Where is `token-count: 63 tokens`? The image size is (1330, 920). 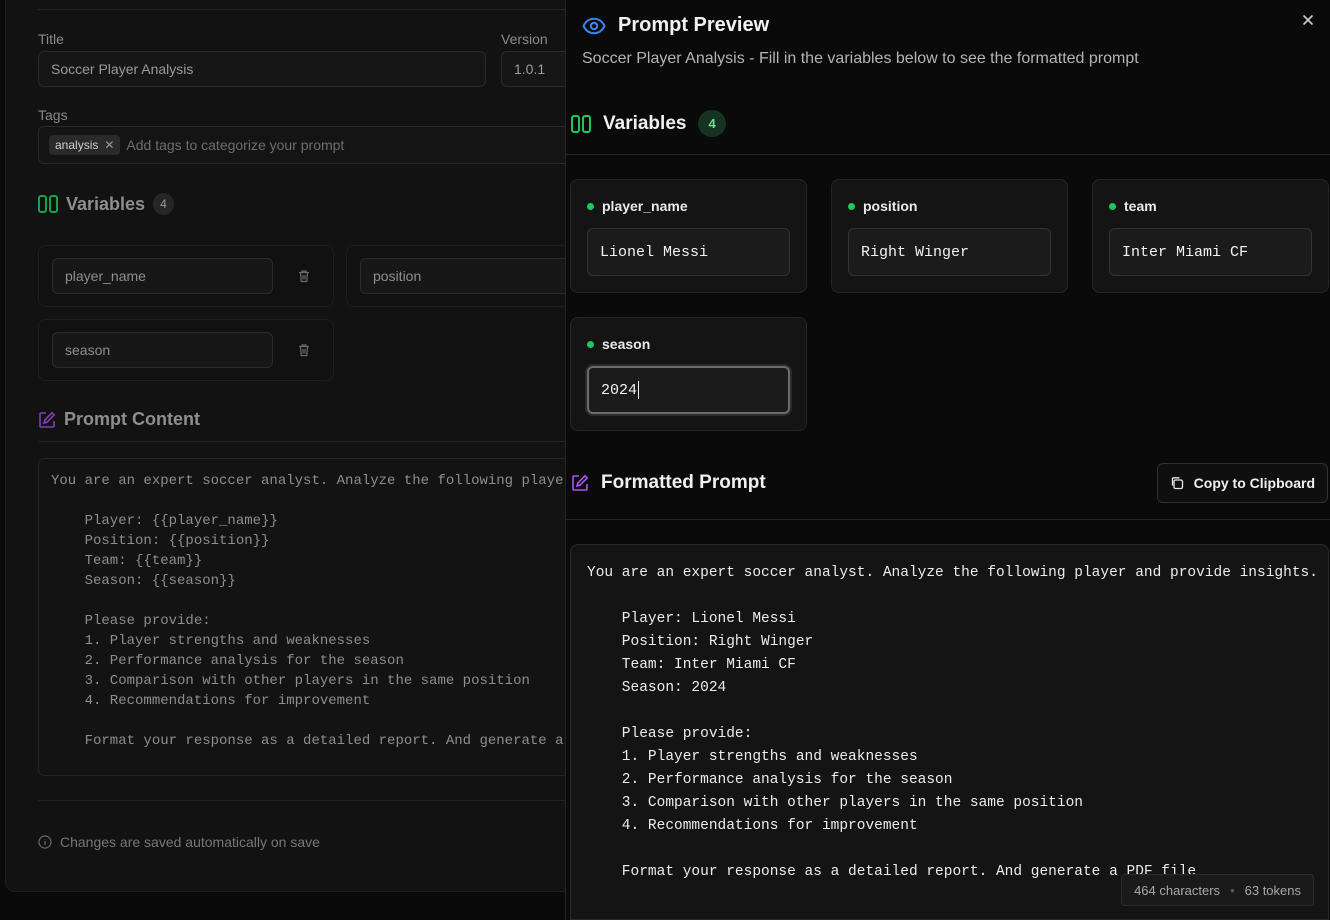
token-count: 63 tokens is located at coordinates (1272, 890).